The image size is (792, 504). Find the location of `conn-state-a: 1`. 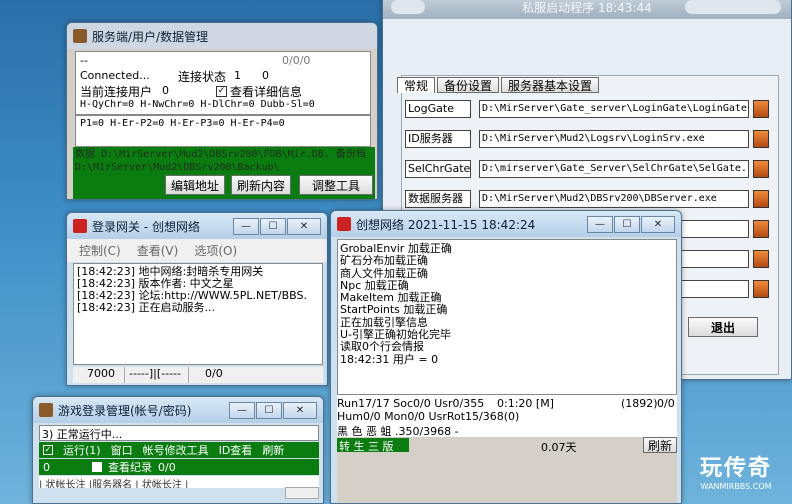

conn-state-a: 1 is located at coordinates (237, 75).